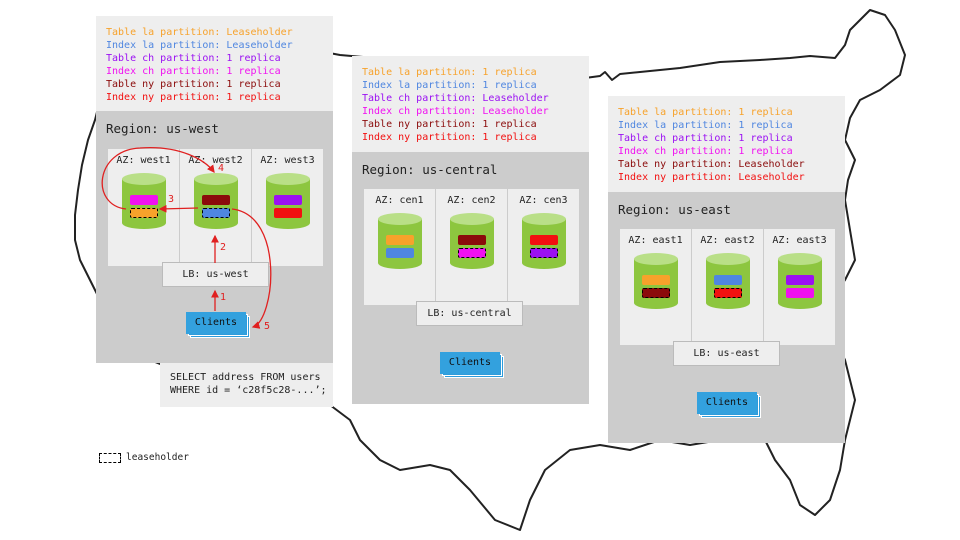 The width and height of the screenshot is (960, 540). Describe the element at coordinates (543, 253) in the screenshot. I see `replica-table-ch-leaseholder` at that location.